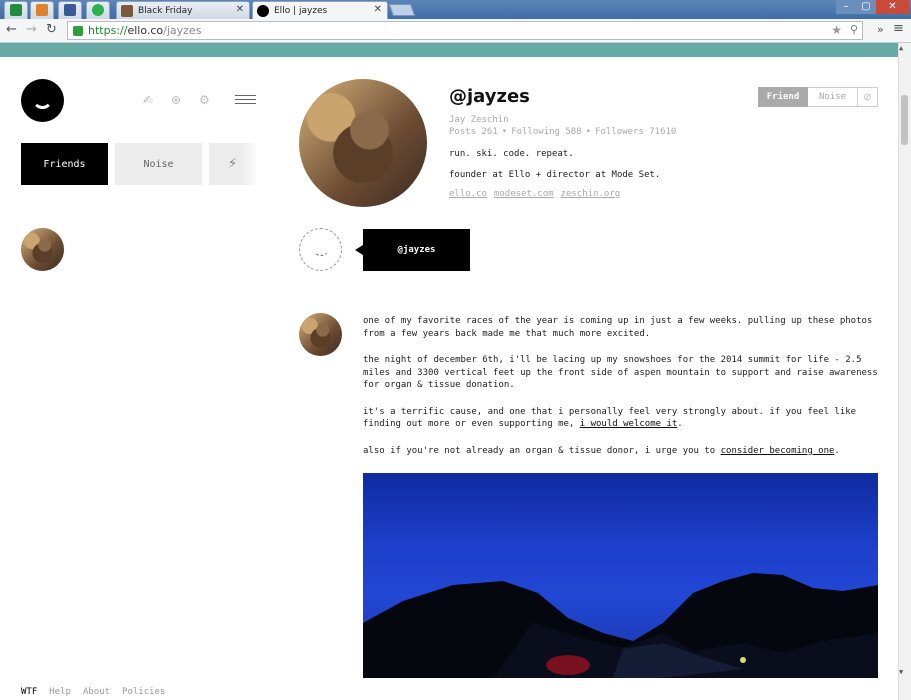 The image size is (911, 700). What do you see at coordinates (473, 132) in the screenshot?
I see `posts-count: Posts 261` at bounding box center [473, 132].